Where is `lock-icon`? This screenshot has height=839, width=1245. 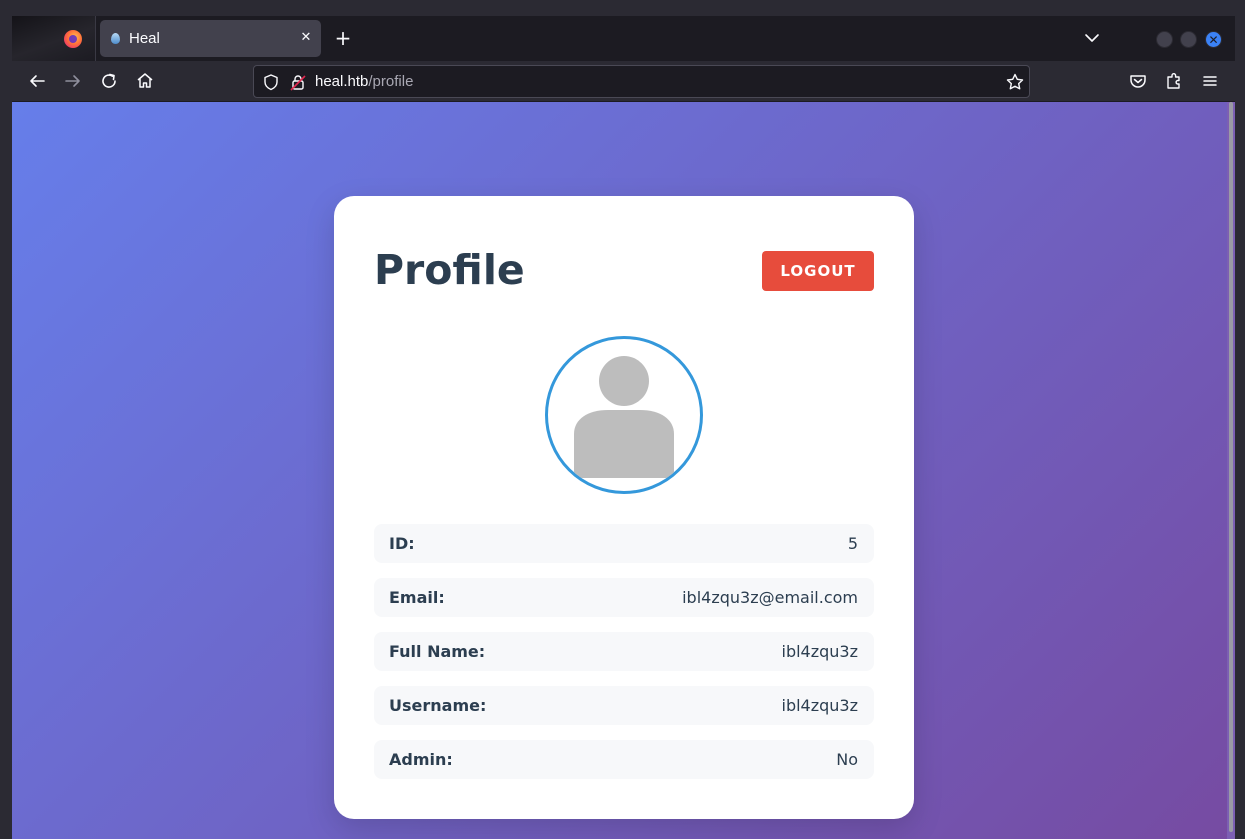
lock-icon is located at coordinates (298, 82).